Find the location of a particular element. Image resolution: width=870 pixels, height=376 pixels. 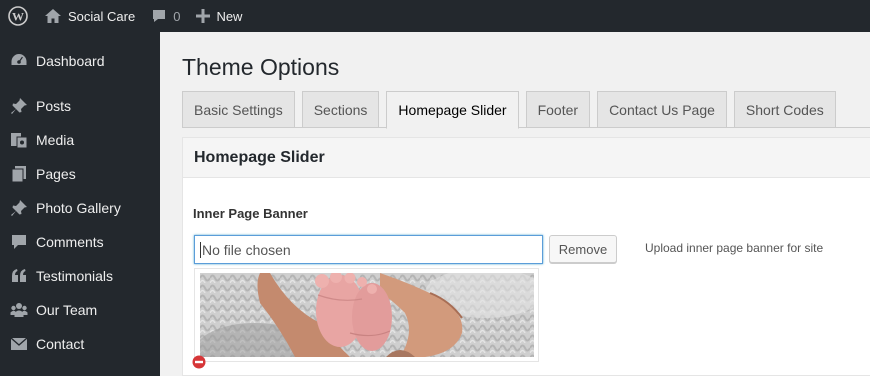

new-label: New is located at coordinates (229, 16).